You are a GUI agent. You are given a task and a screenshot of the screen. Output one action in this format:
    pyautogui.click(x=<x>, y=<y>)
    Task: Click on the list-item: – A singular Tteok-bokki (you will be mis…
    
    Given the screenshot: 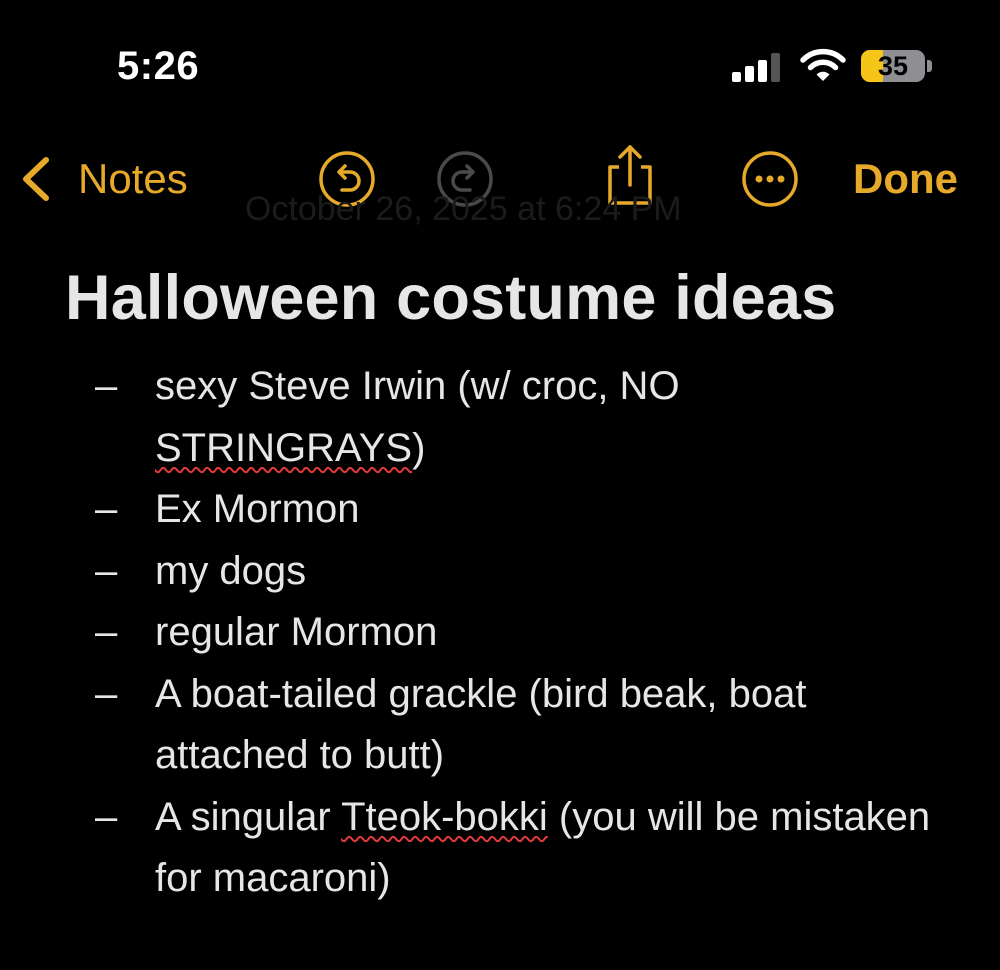 What is the action you would take?
    pyautogui.click(x=520, y=848)
    